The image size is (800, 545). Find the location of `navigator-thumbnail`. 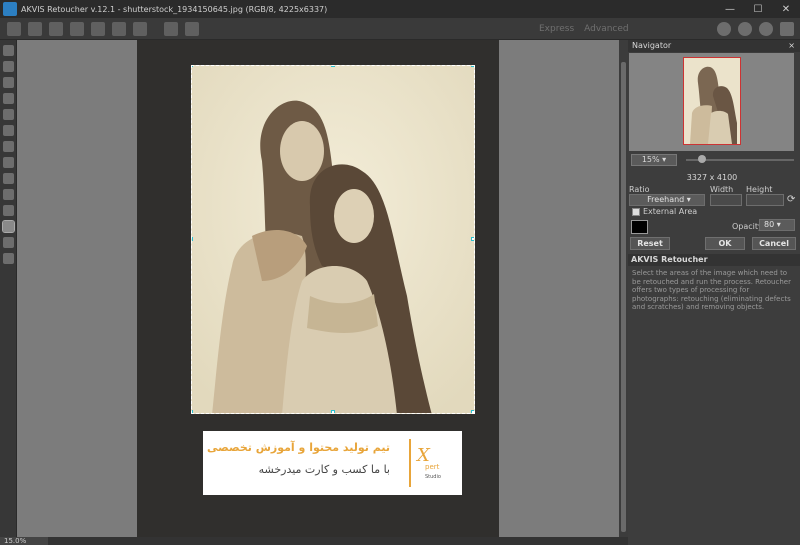

navigator-thumbnail is located at coordinates (712, 101).